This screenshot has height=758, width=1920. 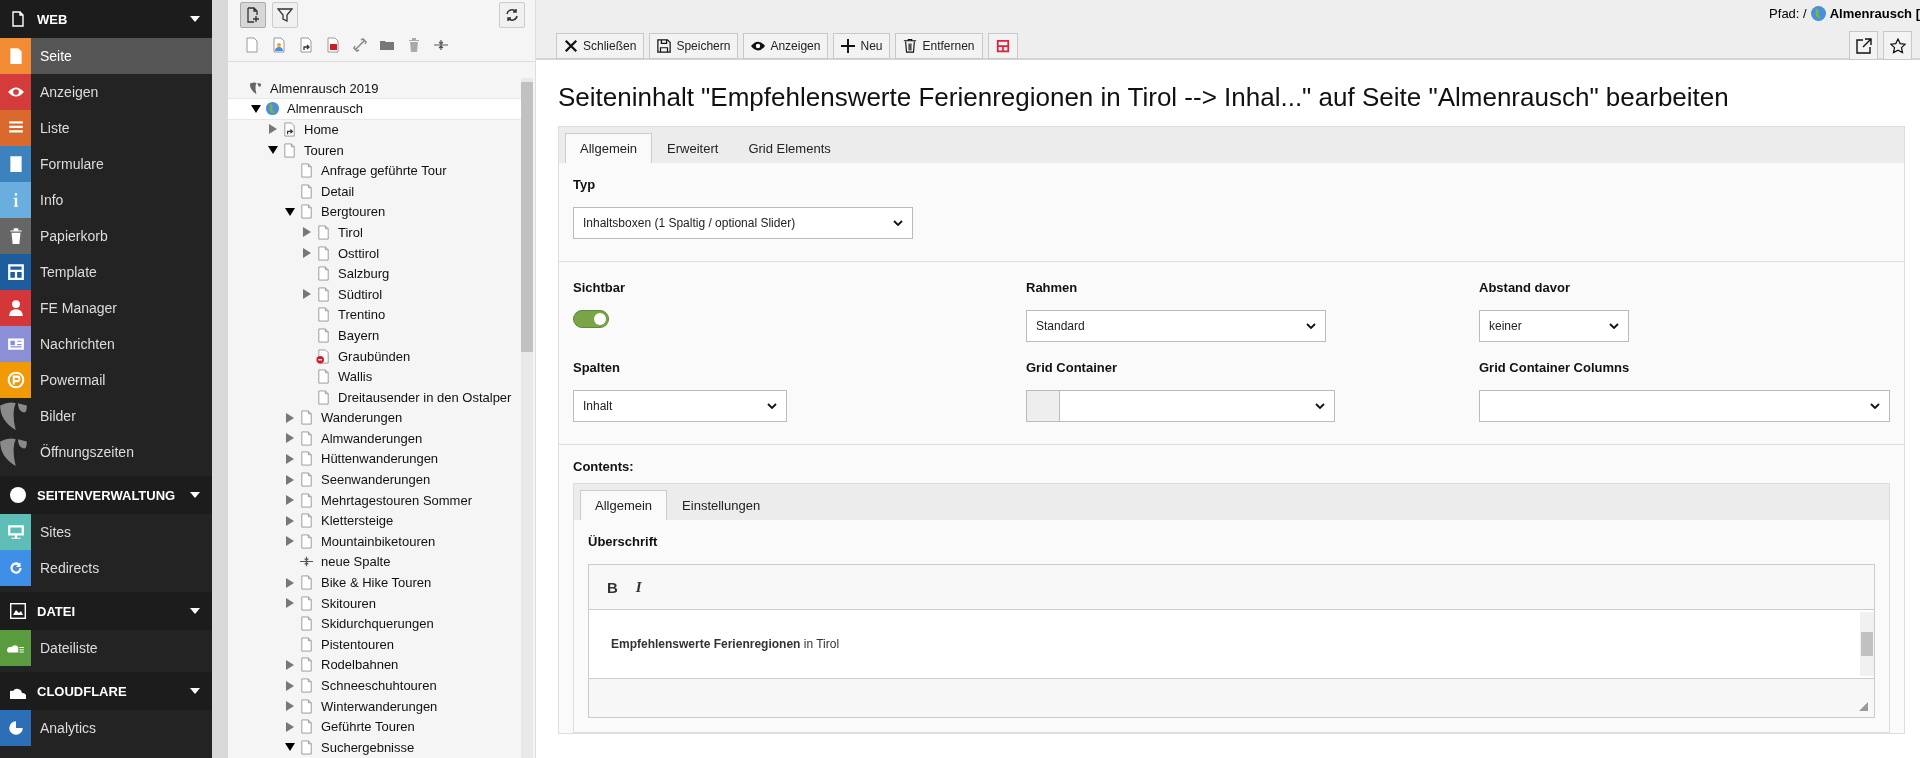 I want to click on open-new-window-button, so click(x=1863, y=45).